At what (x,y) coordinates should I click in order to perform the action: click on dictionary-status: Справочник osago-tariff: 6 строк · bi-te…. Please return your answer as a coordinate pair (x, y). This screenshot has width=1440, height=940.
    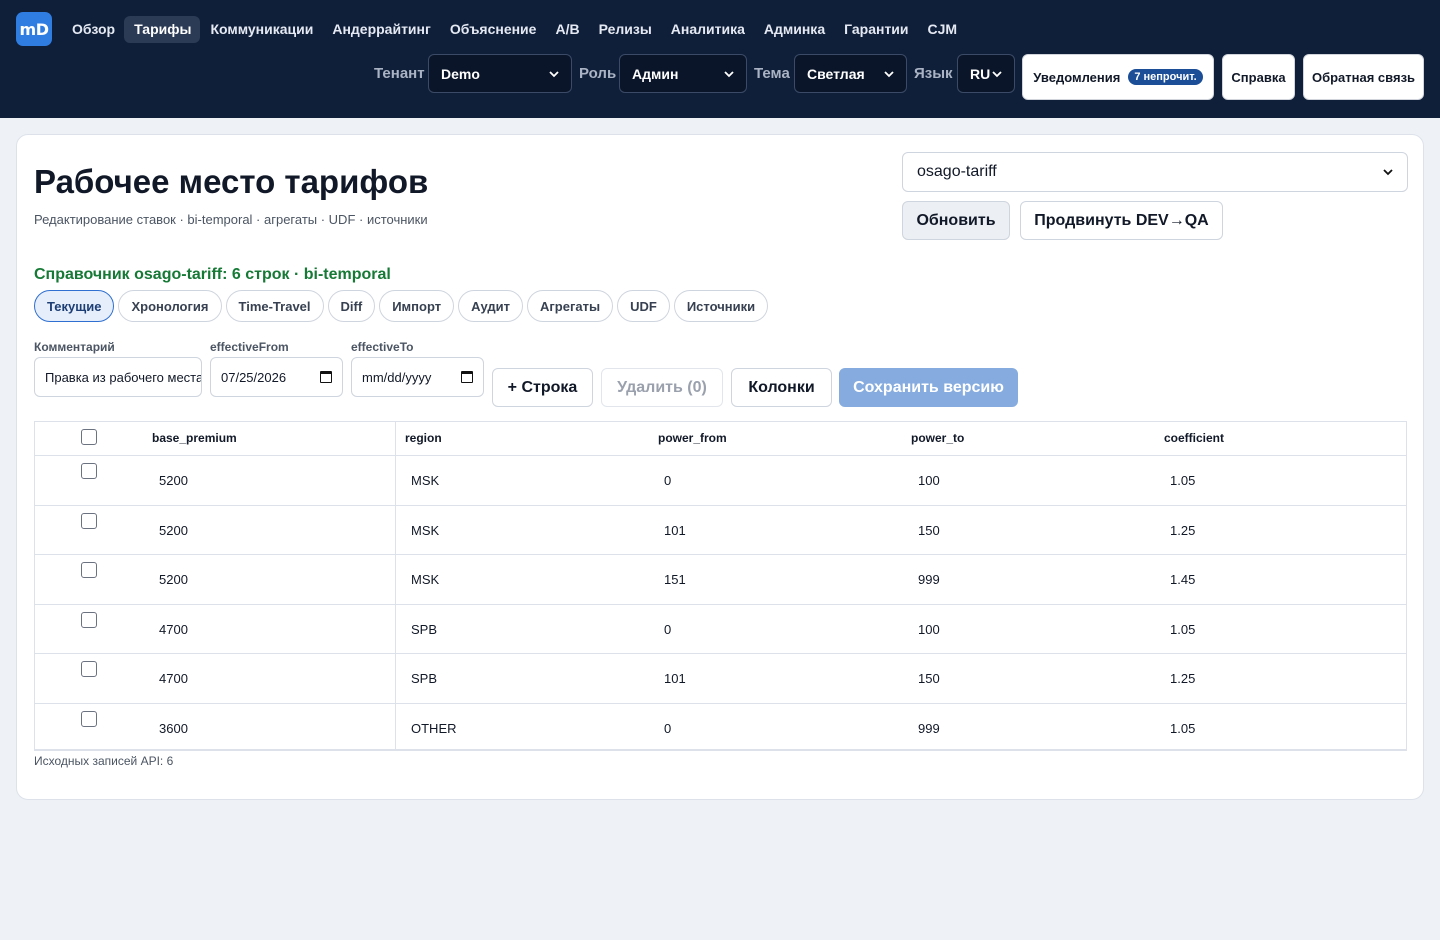
    Looking at the image, I should click on (212, 274).